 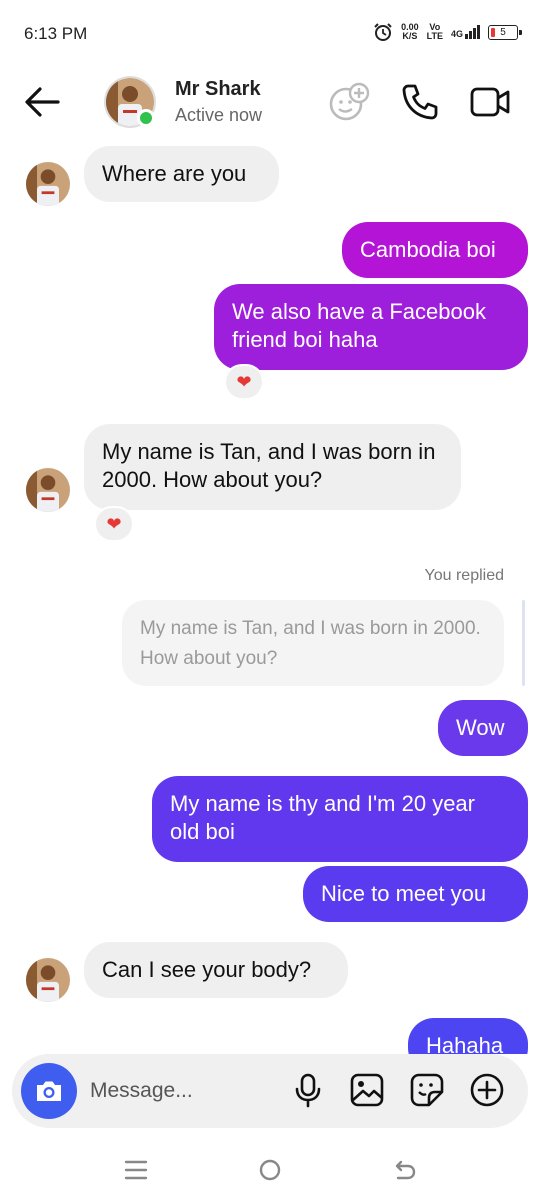 I want to click on network-speed: 0.00 K/S, so click(x=410, y=32).